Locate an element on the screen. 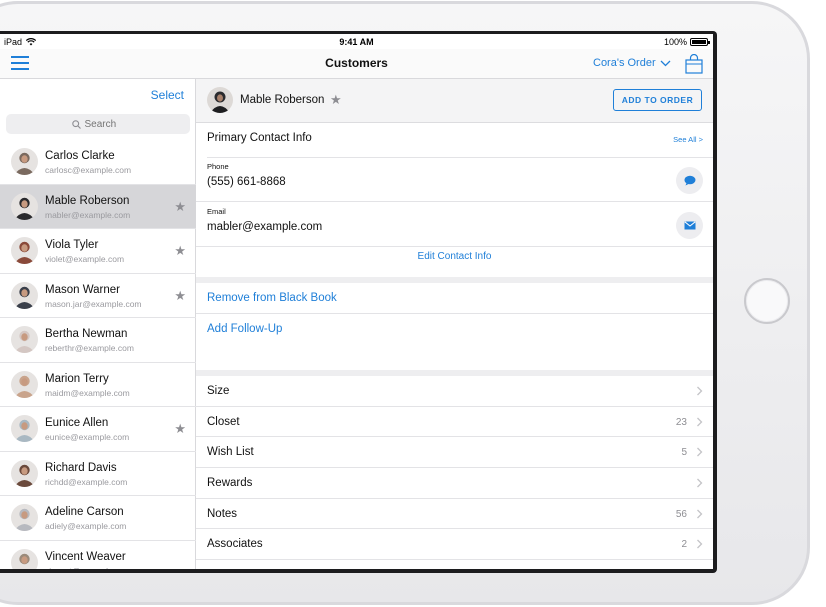 This screenshot has width=826, height=607. phone-value: (555) 661-8868 is located at coordinates (246, 182).